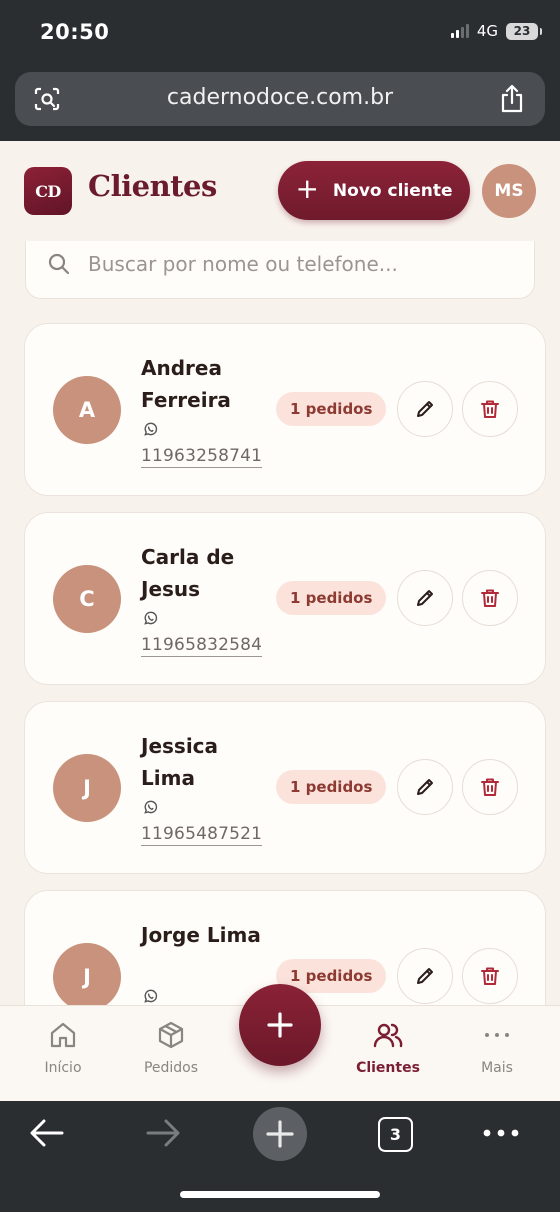  Describe the element at coordinates (524, 31) in the screenshot. I see `battery-icon: 23` at that location.